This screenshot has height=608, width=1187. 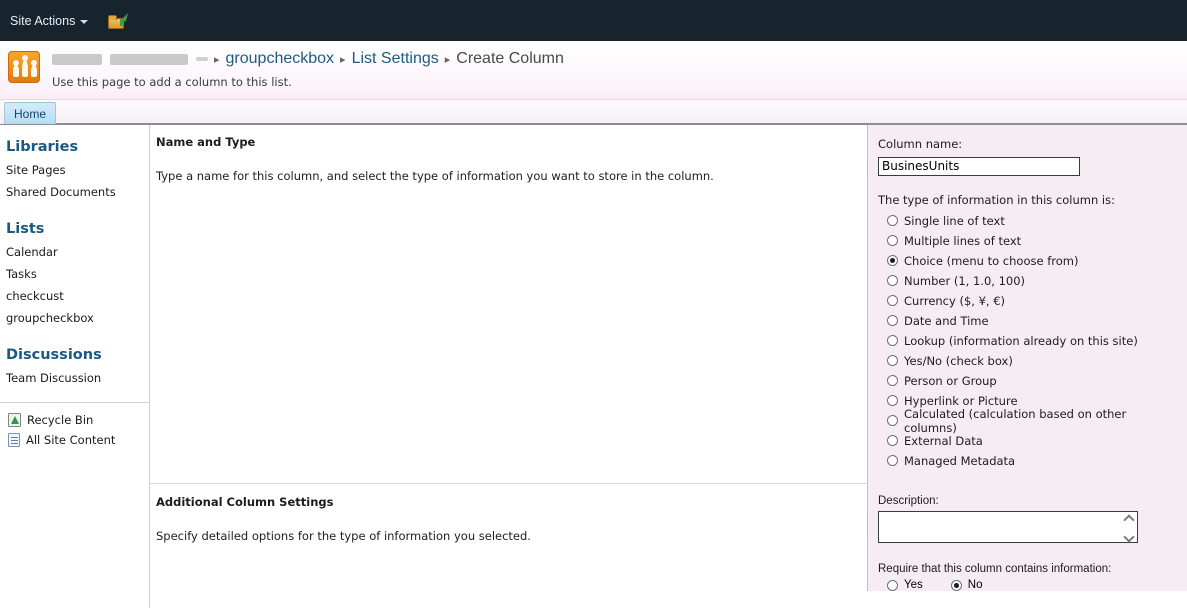 I want to click on section-title-name-and-type: Name and Type, so click(x=206, y=142).